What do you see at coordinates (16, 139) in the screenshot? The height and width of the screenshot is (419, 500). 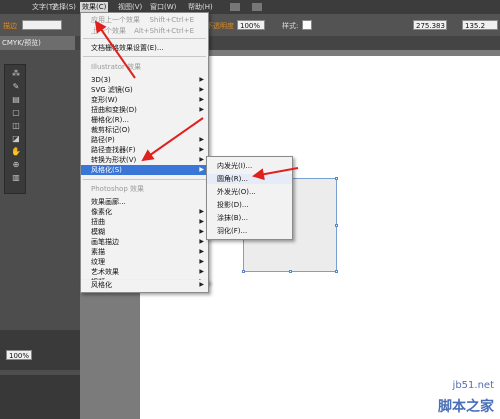 I see `eraser-tool-icon: ◪` at bounding box center [16, 139].